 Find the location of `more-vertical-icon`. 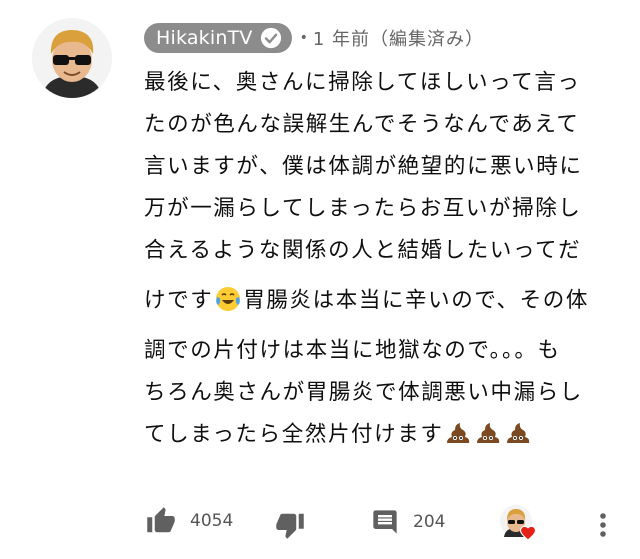

more-vertical-icon is located at coordinates (603, 525).